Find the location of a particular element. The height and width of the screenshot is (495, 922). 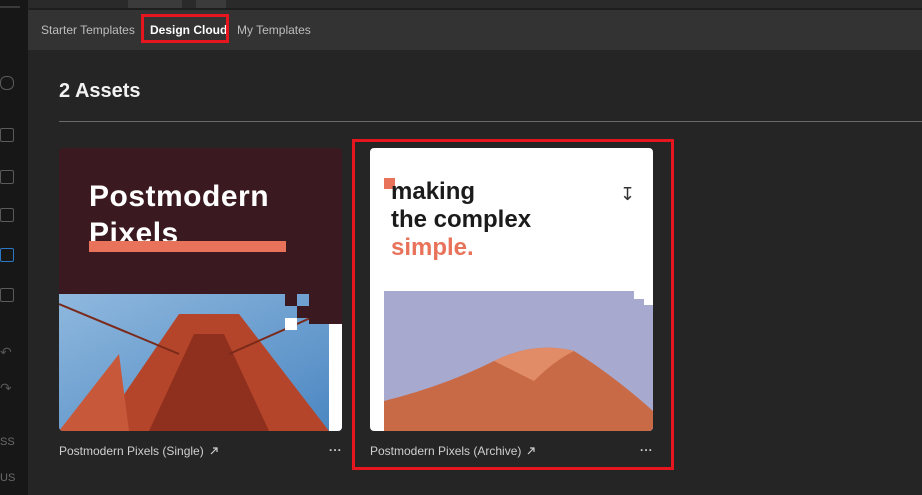

layers-icon is located at coordinates (7, 83).